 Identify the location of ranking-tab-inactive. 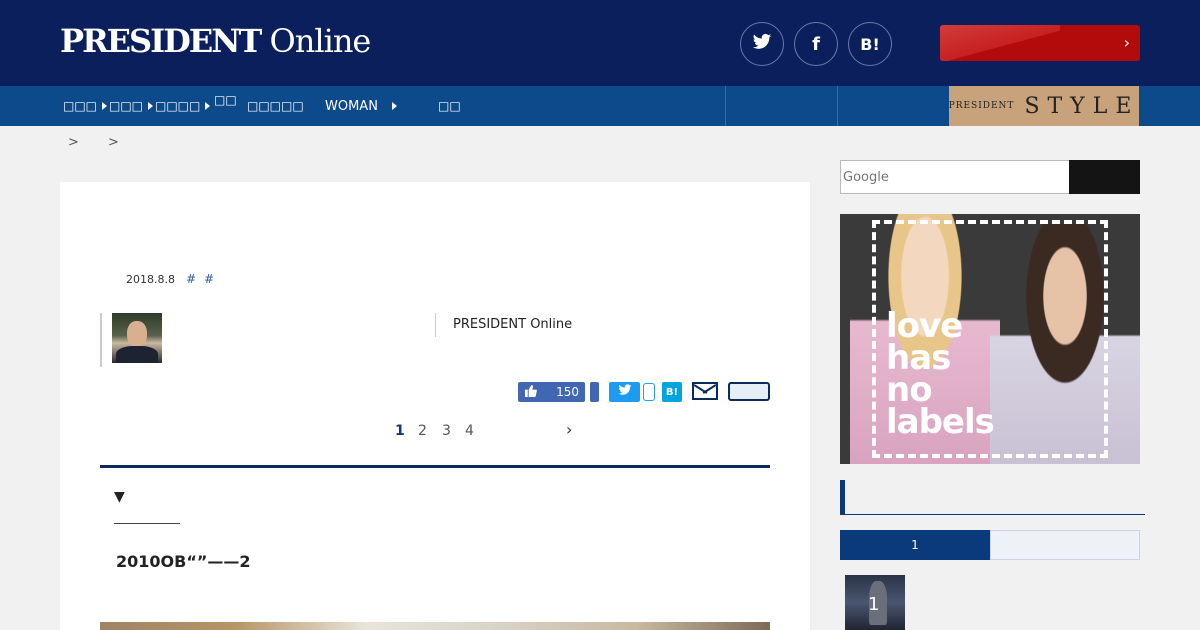
(1065, 545).